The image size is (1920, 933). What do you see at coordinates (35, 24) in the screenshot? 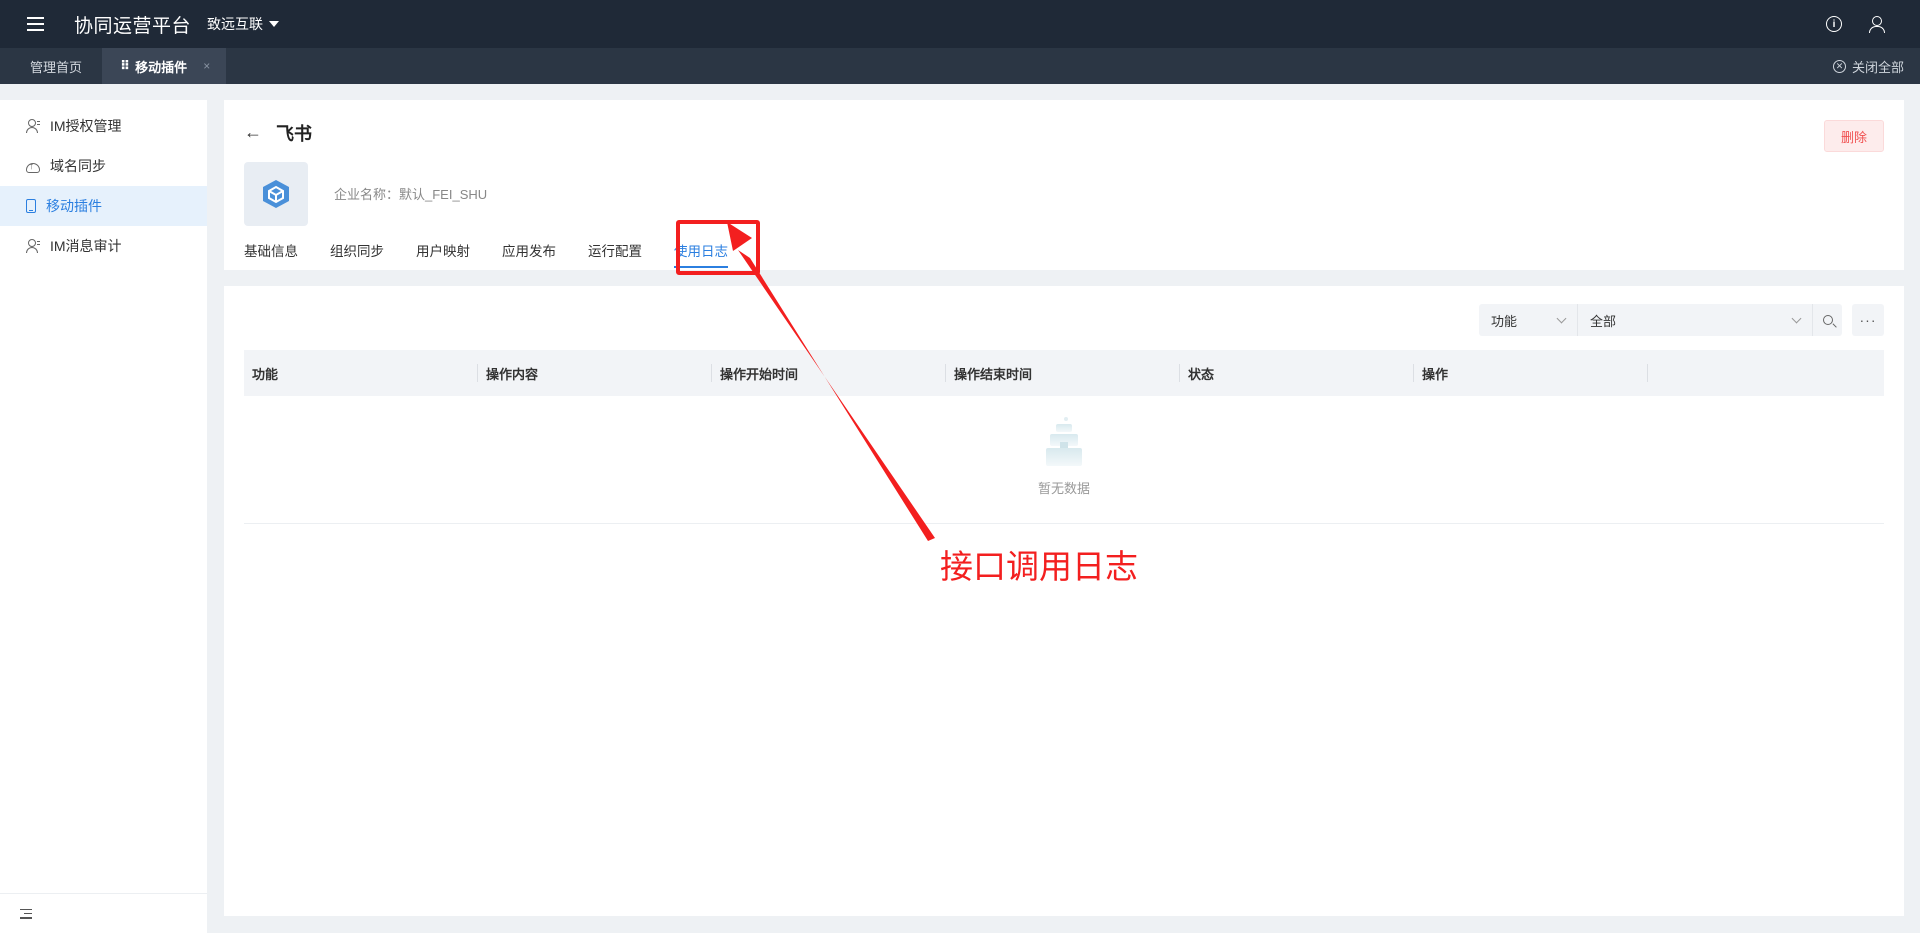
I see `hamburger-menu-icon` at bounding box center [35, 24].